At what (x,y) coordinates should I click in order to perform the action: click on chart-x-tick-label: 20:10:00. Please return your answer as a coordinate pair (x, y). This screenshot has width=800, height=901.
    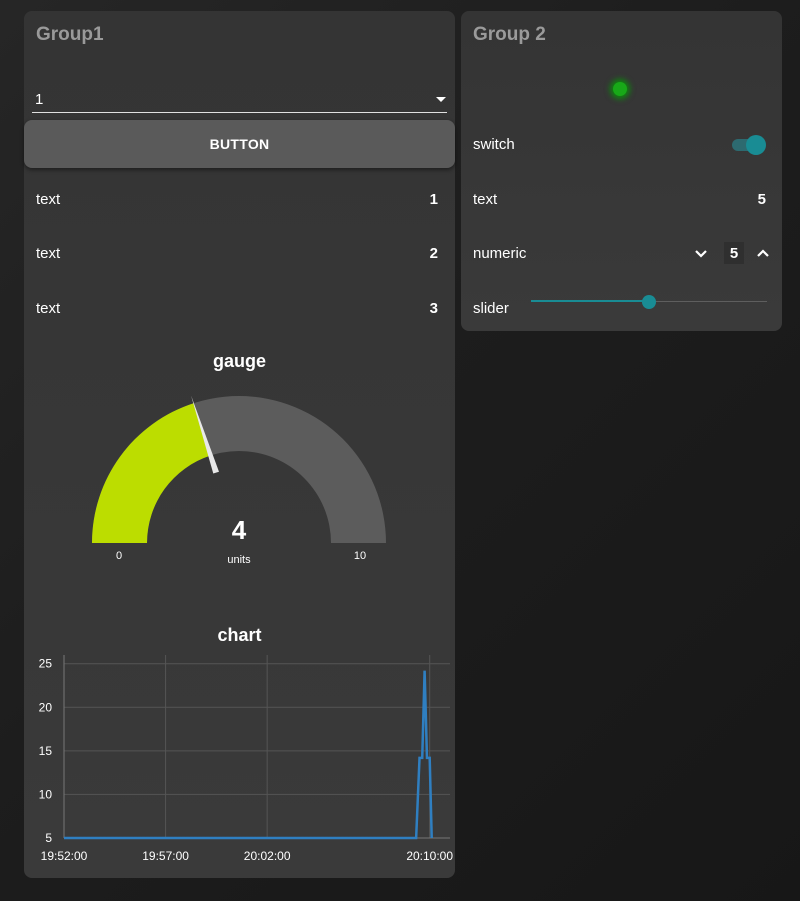
    Looking at the image, I should click on (429, 856).